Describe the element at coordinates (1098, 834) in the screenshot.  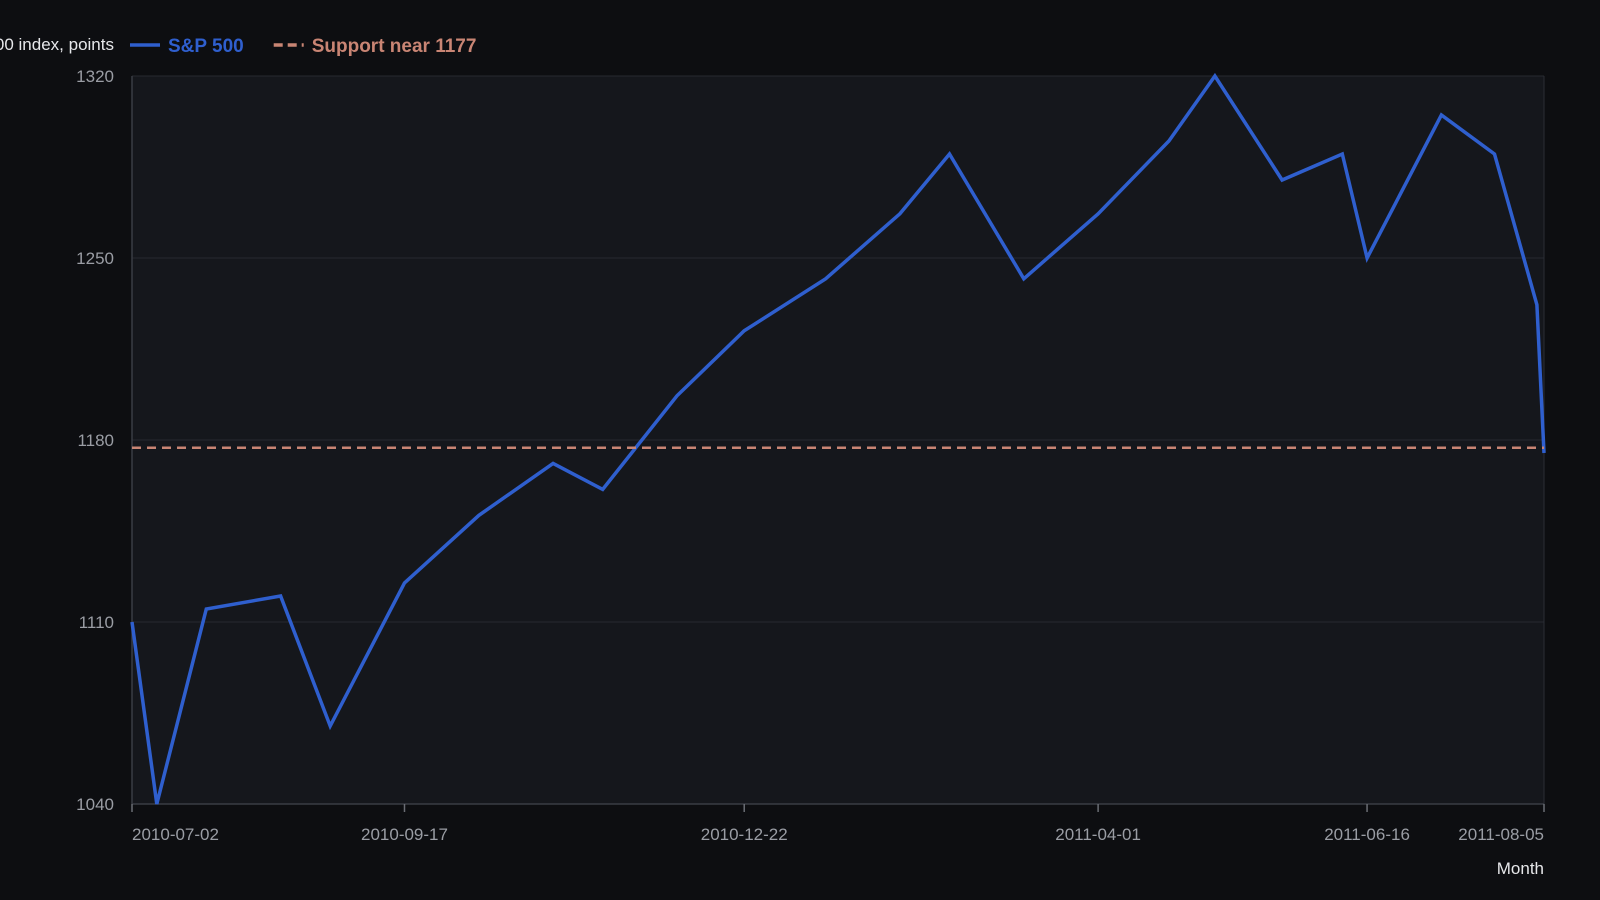
I see `x-tick-label: 2011-04-01` at that location.